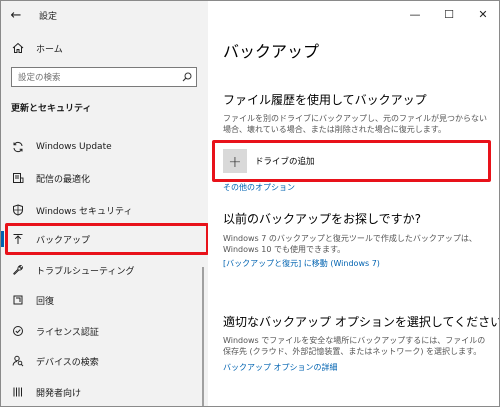 The height and width of the screenshot is (407, 500). What do you see at coordinates (449, 14) in the screenshot?
I see `maximize-button: ☐` at bounding box center [449, 14].